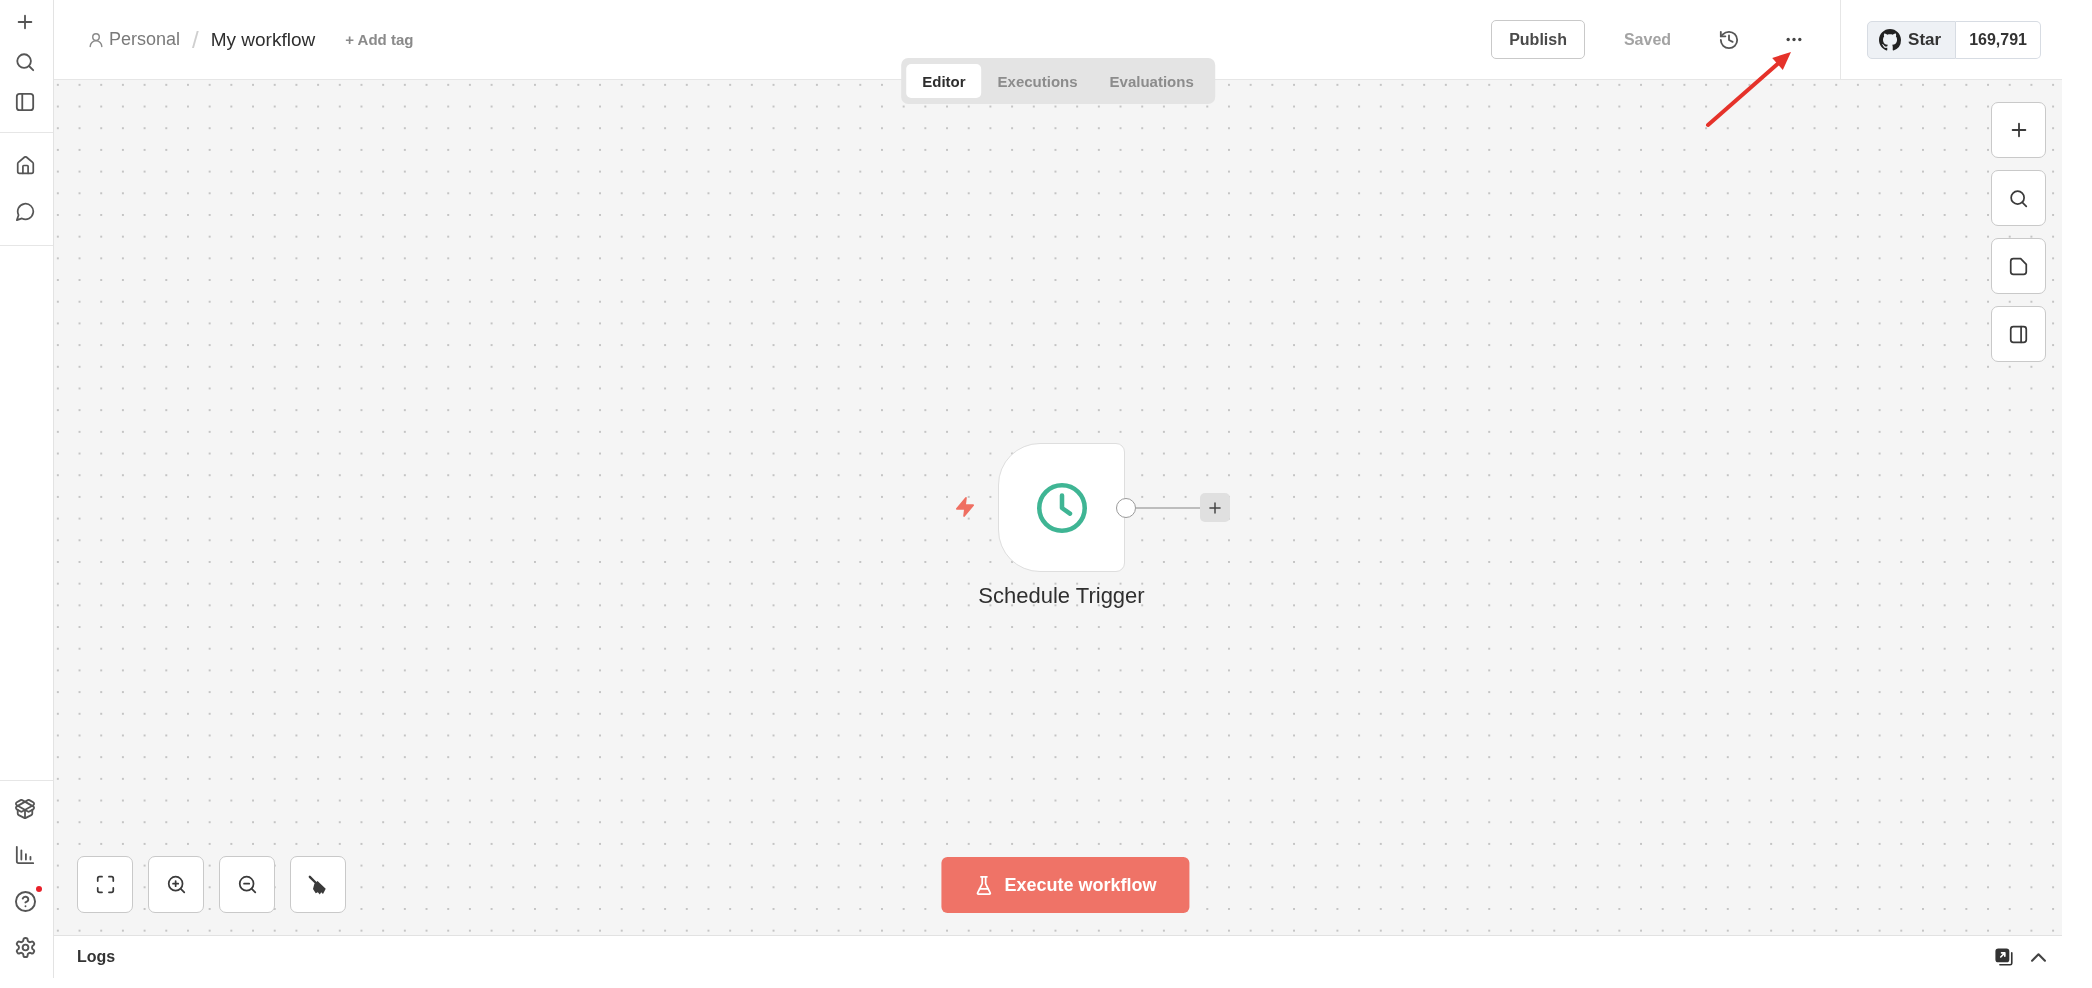 The height and width of the screenshot is (988, 2092). What do you see at coordinates (1794, 39) in the screenshot?
I see `more-icon` at bounding box center [1794, 39].